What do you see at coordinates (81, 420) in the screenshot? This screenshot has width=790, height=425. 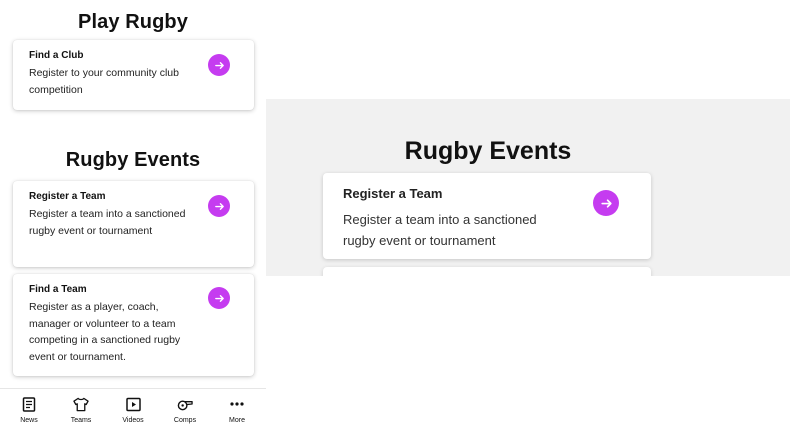 I see `tab-label: Teams` at bounding box center [81, 420].